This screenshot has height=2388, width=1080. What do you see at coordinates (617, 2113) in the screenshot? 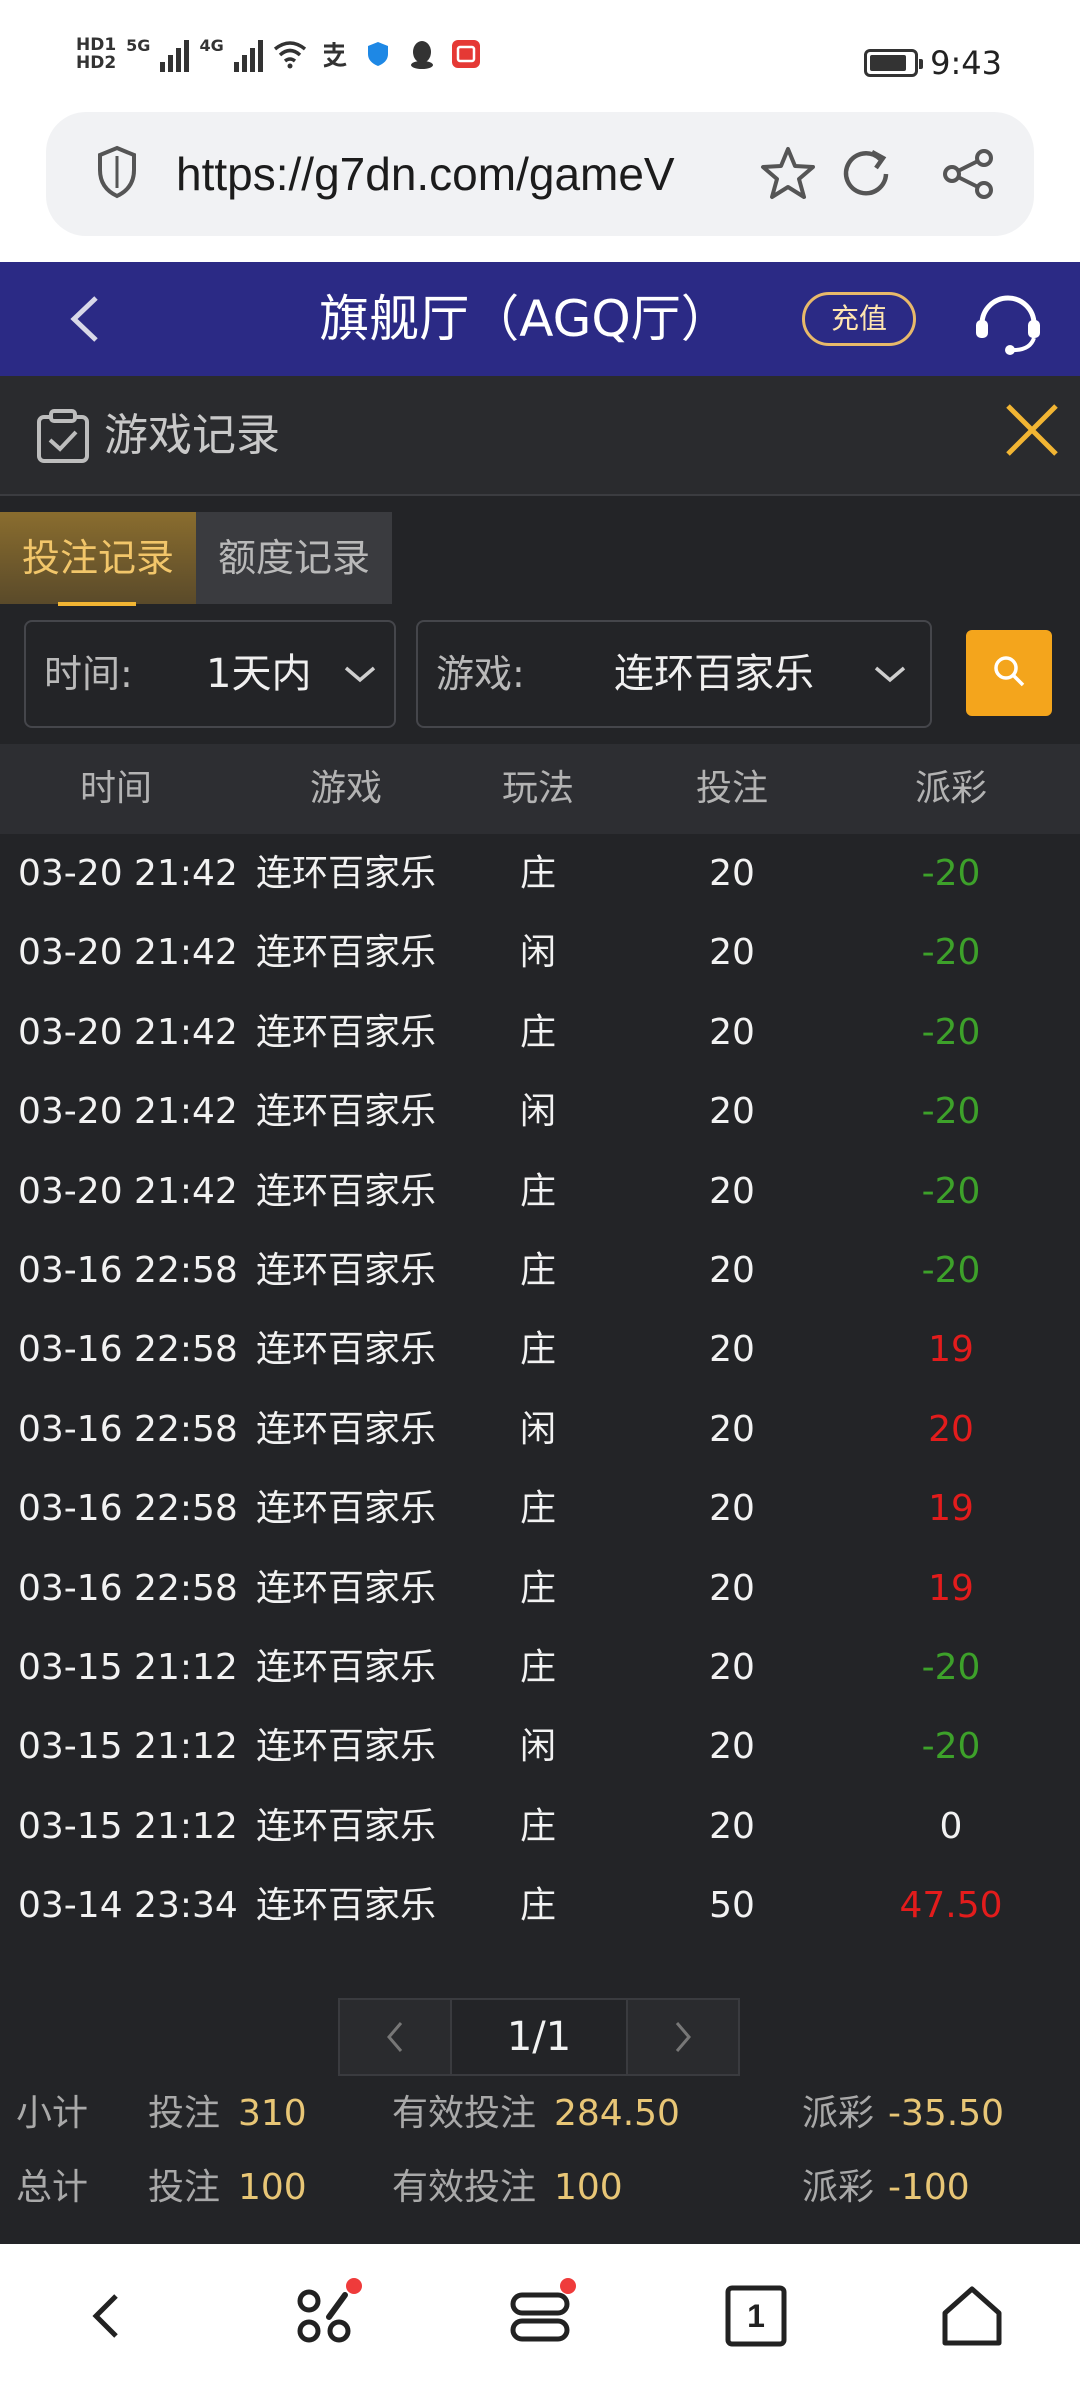
I see `subtotal-valid-value: 284.50` at bounding box center [617, 2113].